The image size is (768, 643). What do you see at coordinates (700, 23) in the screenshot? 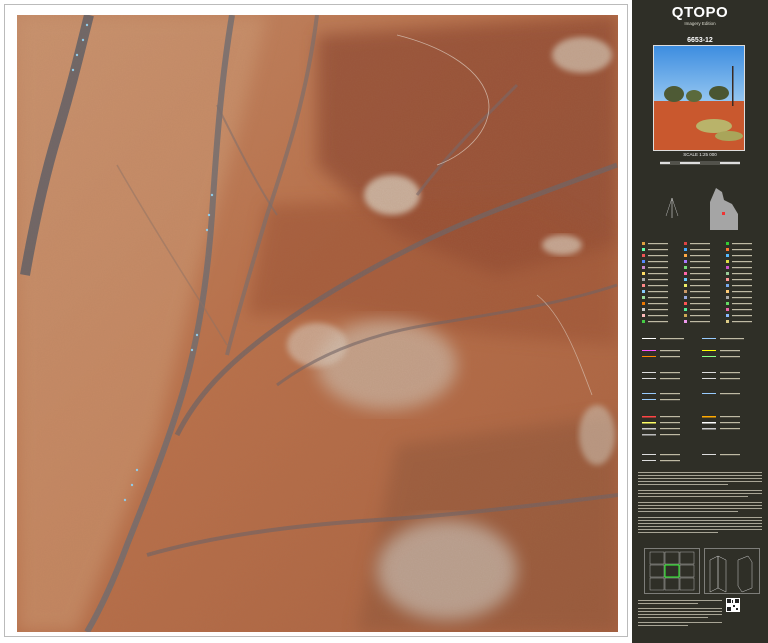
I see `edition-label: Imagery Edition` at bounding box center [700, 23].